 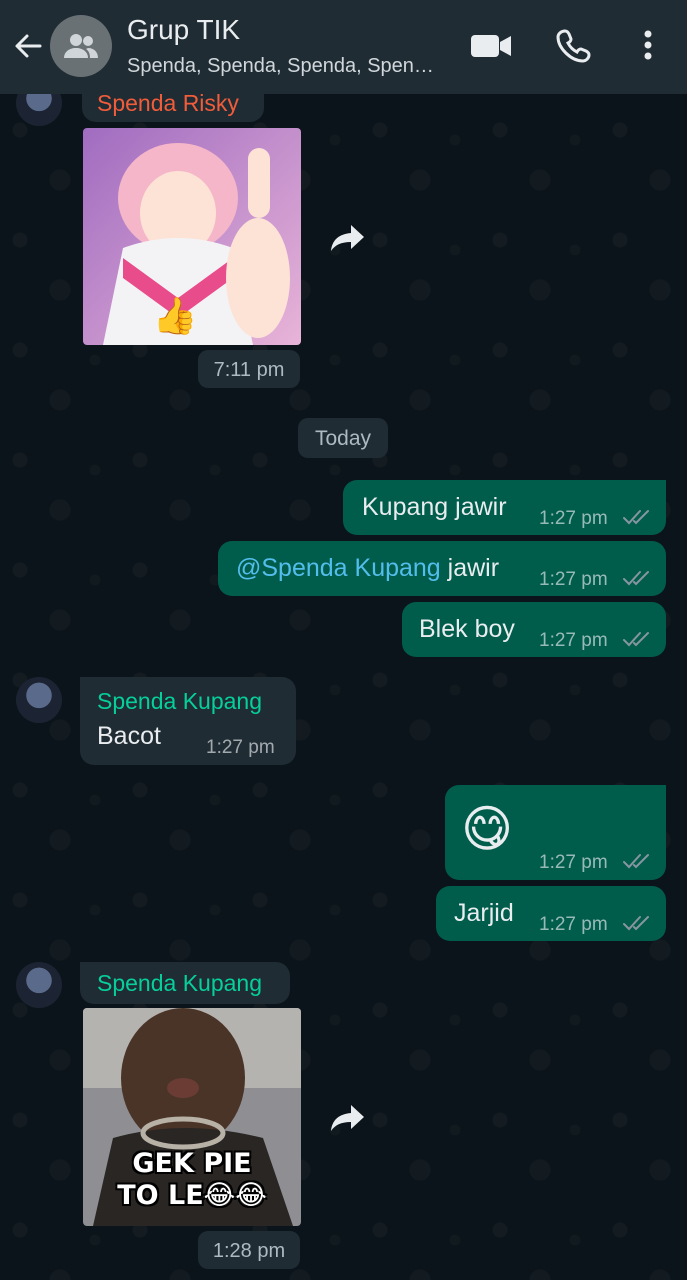 I want to click on message-emoji: 😋, so click(x=487, y=829).